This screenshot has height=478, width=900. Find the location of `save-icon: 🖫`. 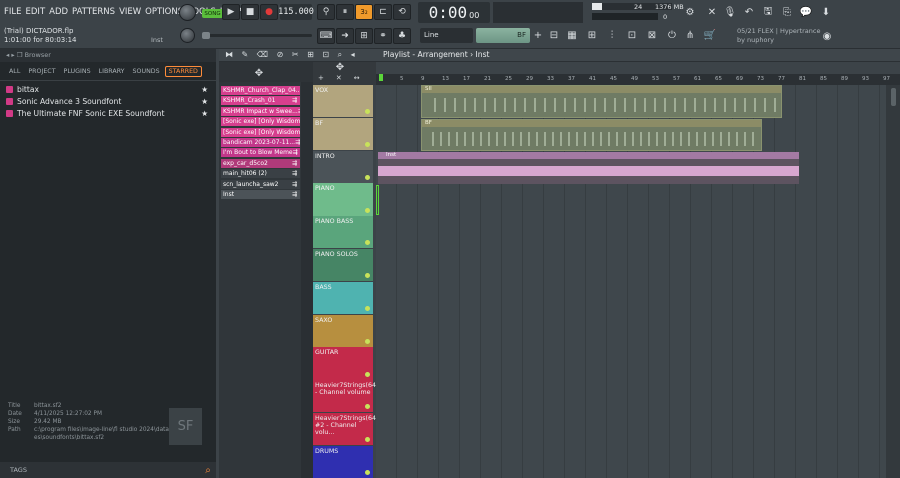

save-icon: 🖫 is located at coordinates (768, 12).